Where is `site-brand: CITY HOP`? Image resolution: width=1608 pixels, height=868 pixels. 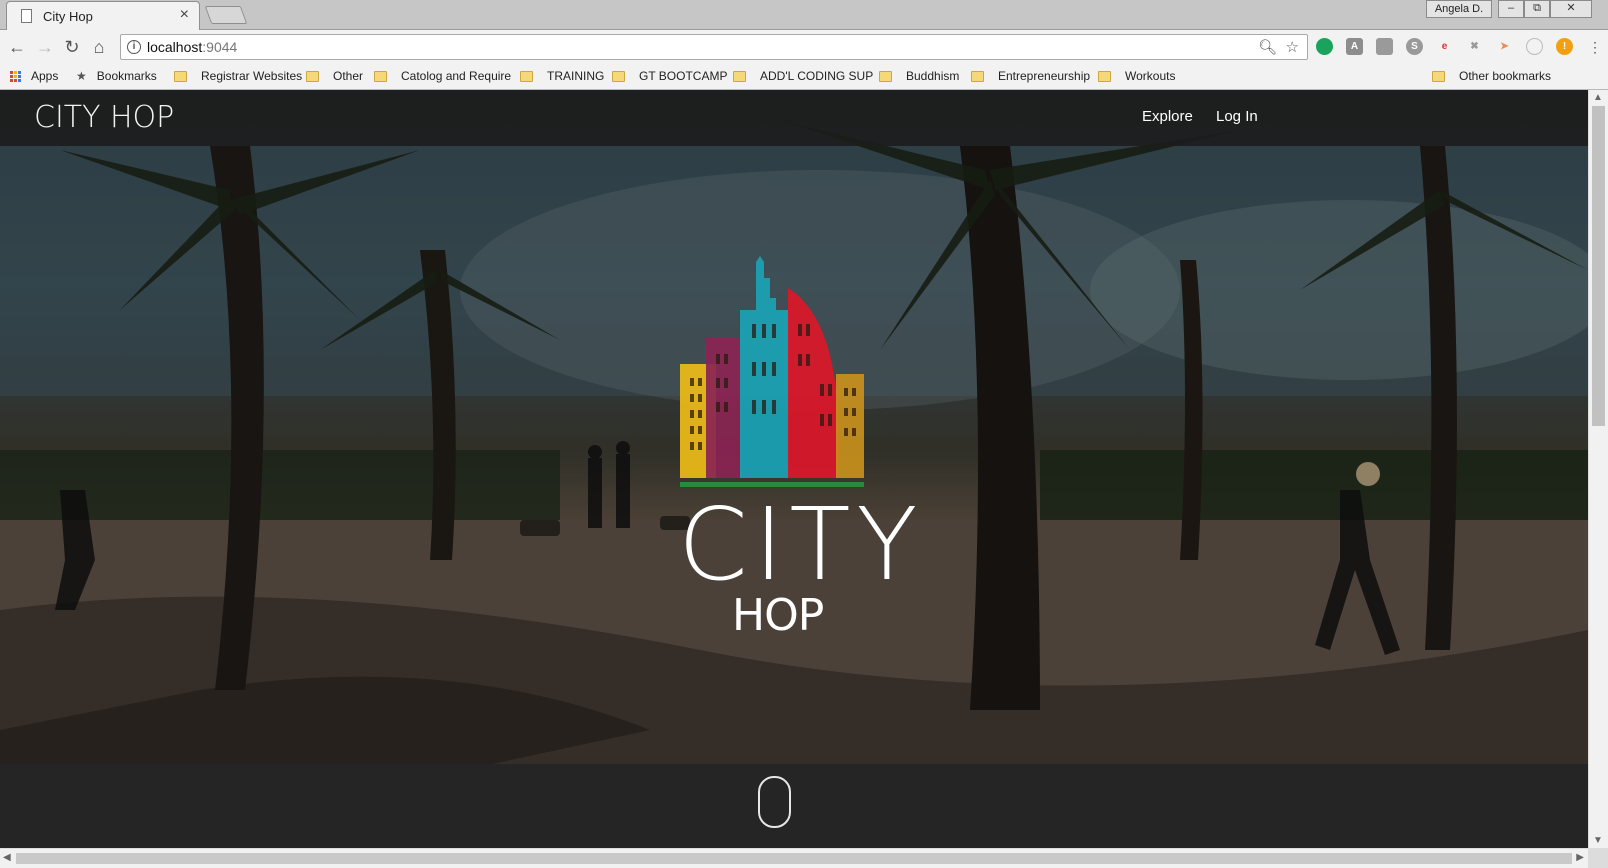
site-brand: CITY HOP is located at coordinates (104, 117).